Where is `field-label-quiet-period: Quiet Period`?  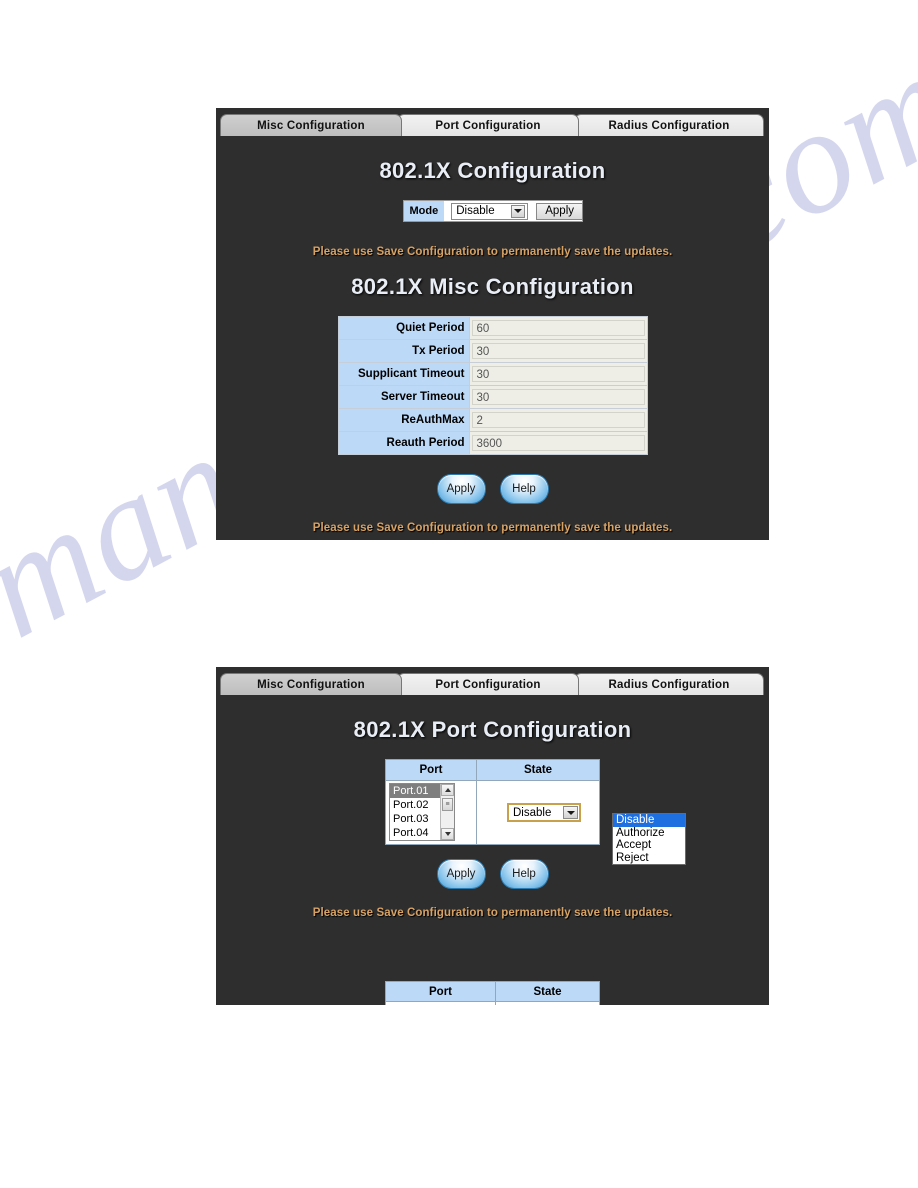
field-label-quiet-period: Quiet Period is located at coordinates (403, 328).